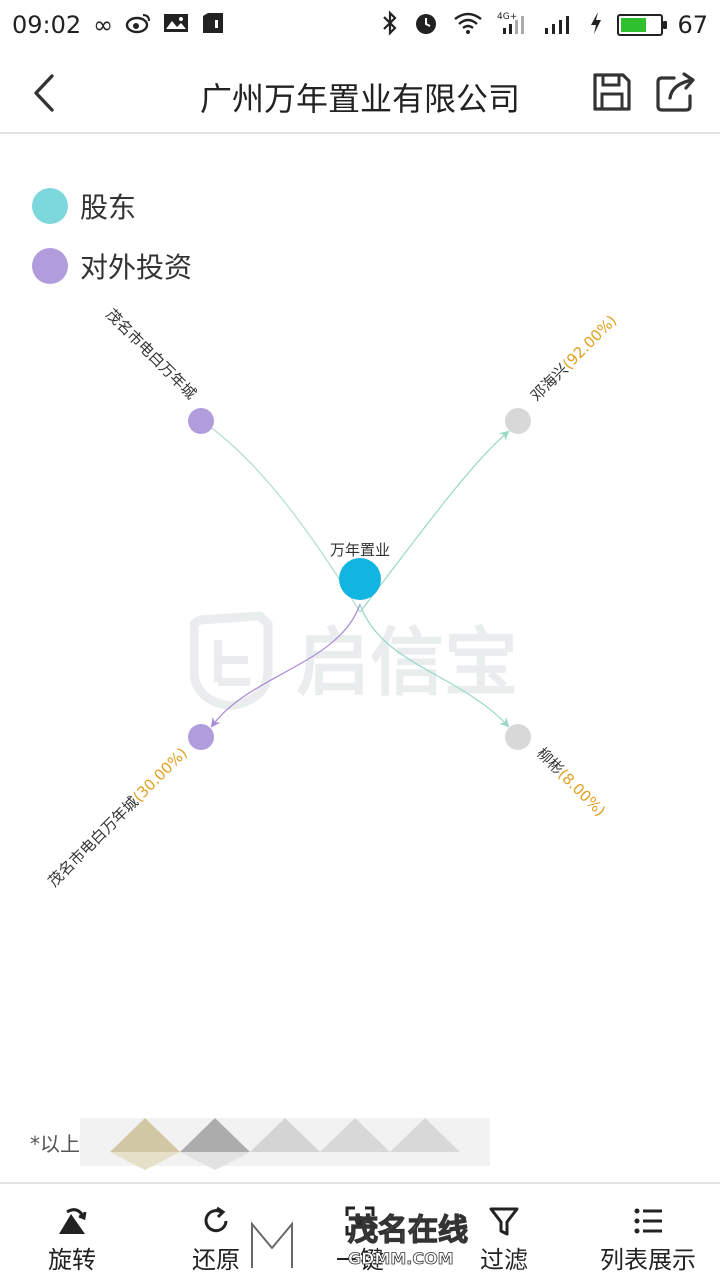 The width and height of the screenshot is (720, 1280). I want to click on list-icon, so click(648, 1221).